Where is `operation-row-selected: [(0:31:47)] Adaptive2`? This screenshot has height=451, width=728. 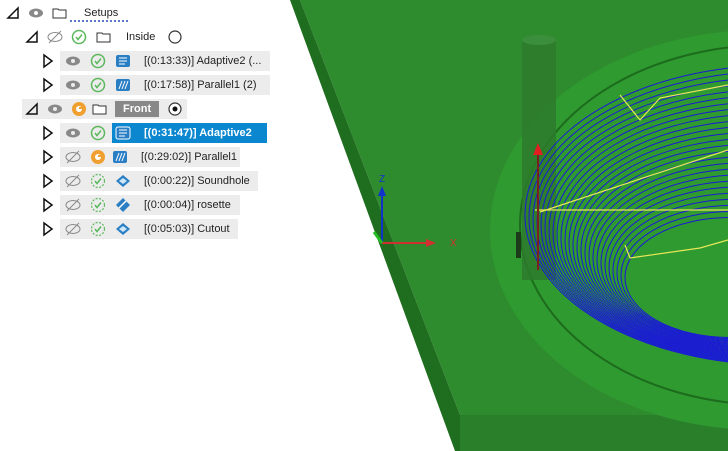
operation-row-selected: [(0:31:47)] Adaptive2 is located at coordinates (163, 133).